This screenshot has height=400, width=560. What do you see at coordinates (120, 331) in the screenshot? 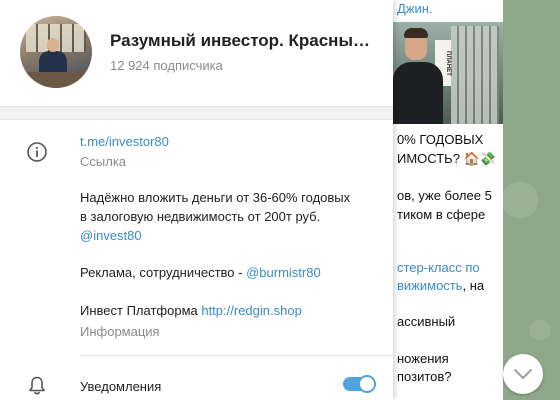
I see `info-label: Информация` at bounding box center [120, 331].